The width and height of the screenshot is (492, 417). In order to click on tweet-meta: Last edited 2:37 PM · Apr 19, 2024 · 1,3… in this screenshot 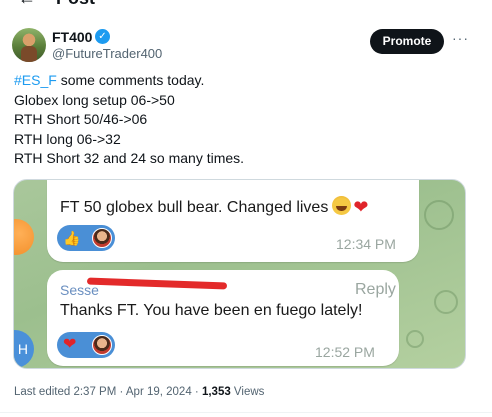, I will do `click(139, 392)`.